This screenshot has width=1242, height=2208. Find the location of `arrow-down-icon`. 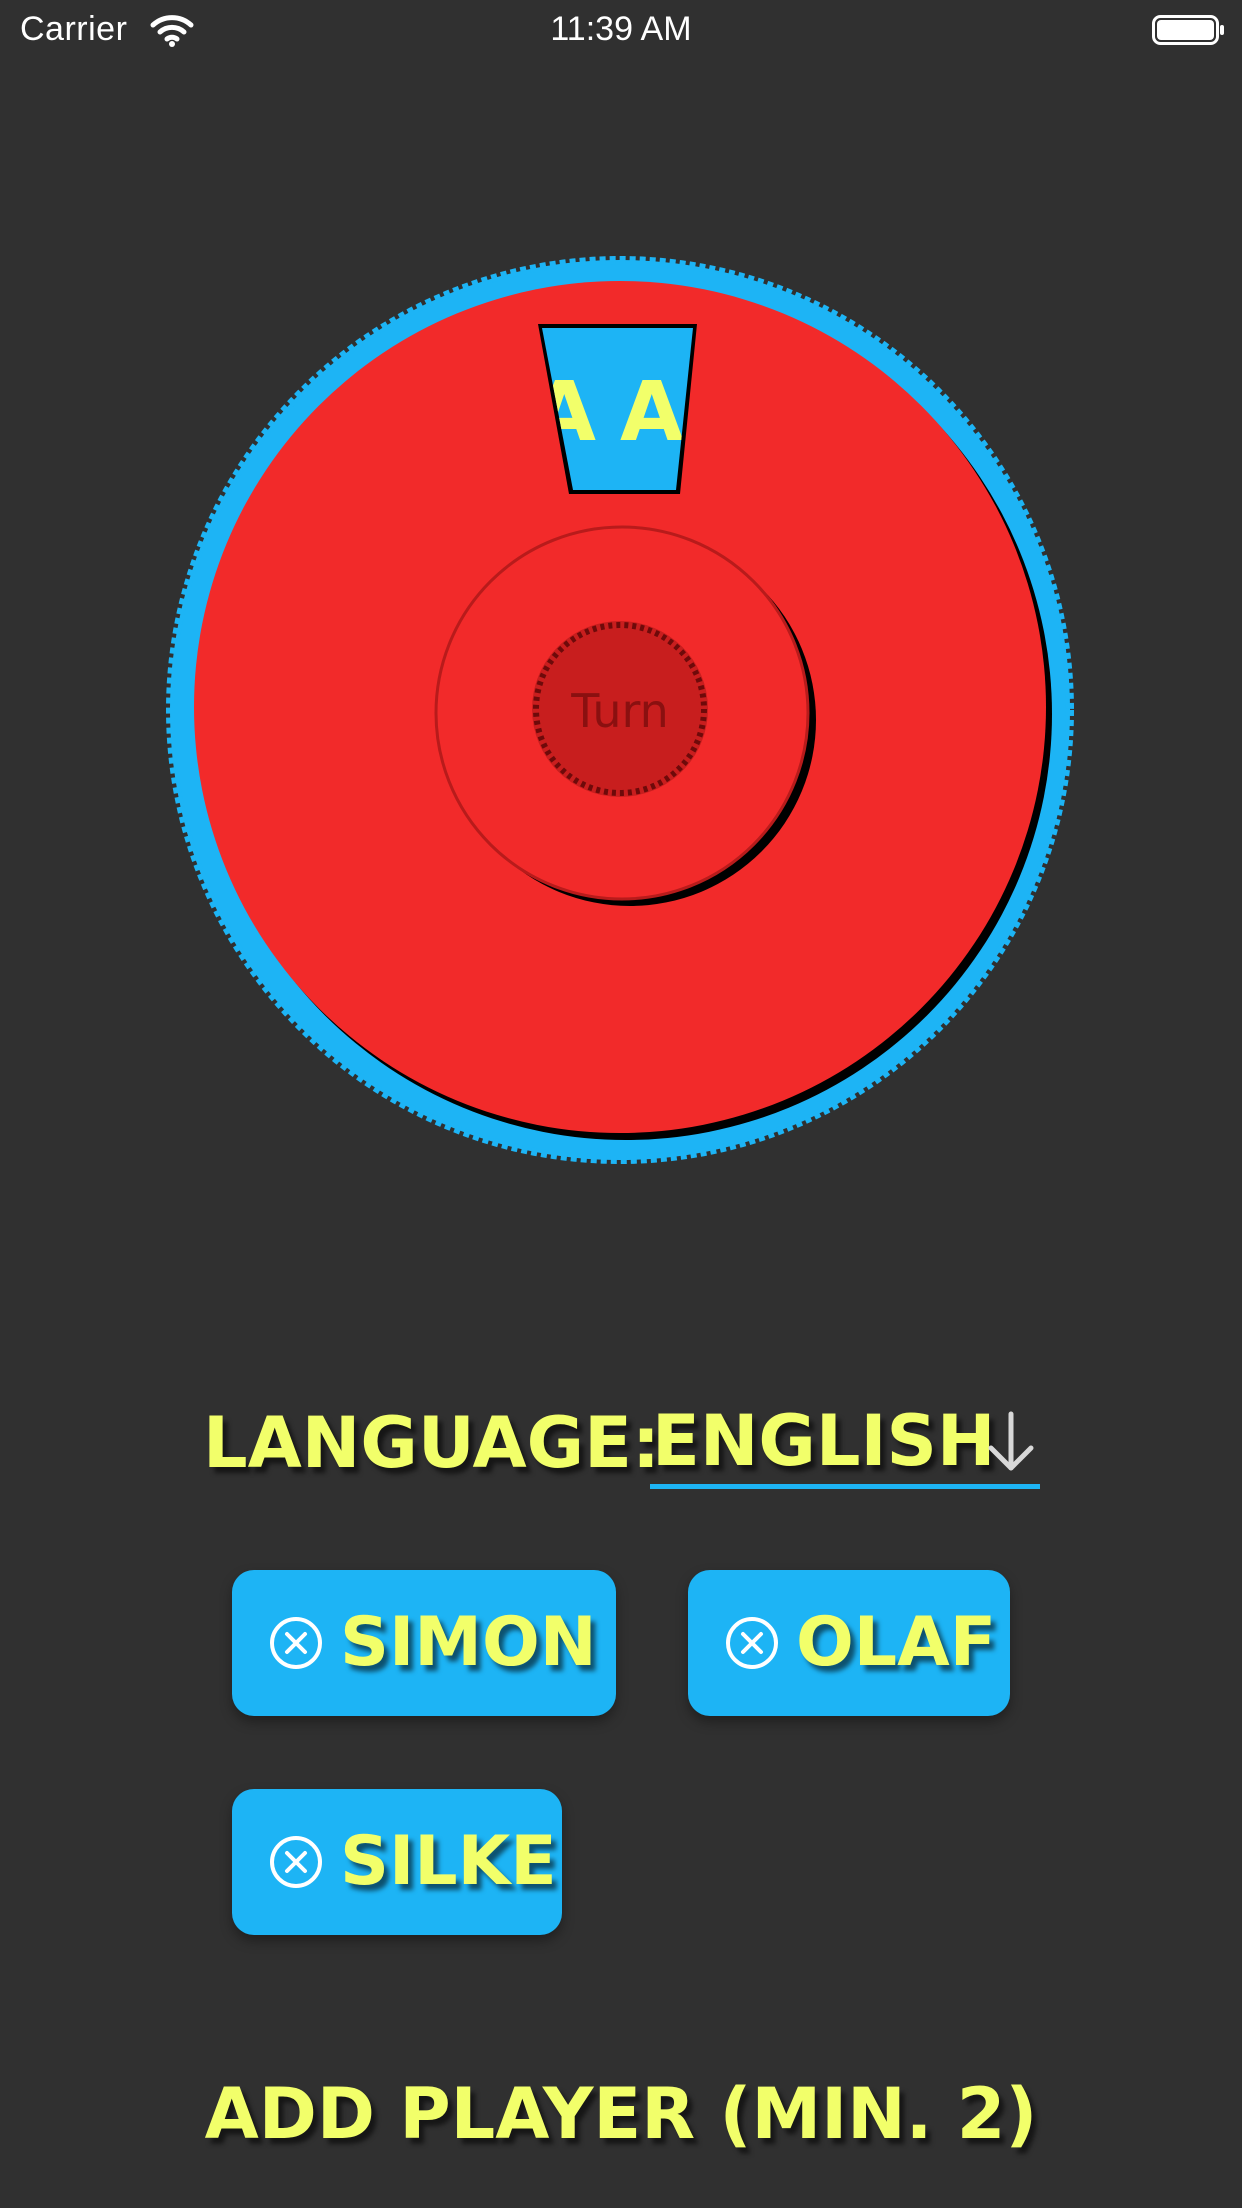

arrow-down-icon is located at coordinates (1011, 1441).